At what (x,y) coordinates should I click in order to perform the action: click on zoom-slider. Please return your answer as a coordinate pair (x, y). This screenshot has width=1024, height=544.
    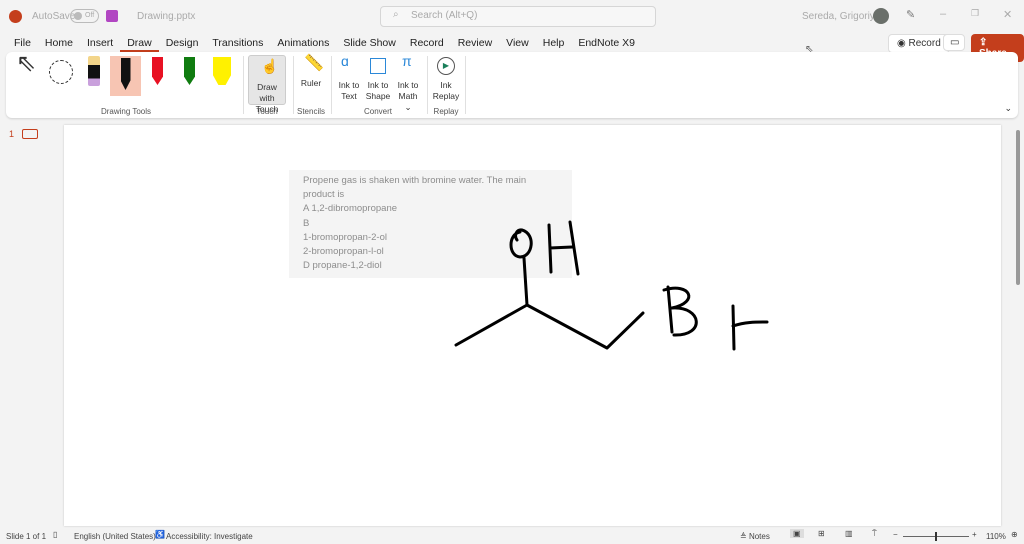
    Looking at the image, I should click on (936, 536).